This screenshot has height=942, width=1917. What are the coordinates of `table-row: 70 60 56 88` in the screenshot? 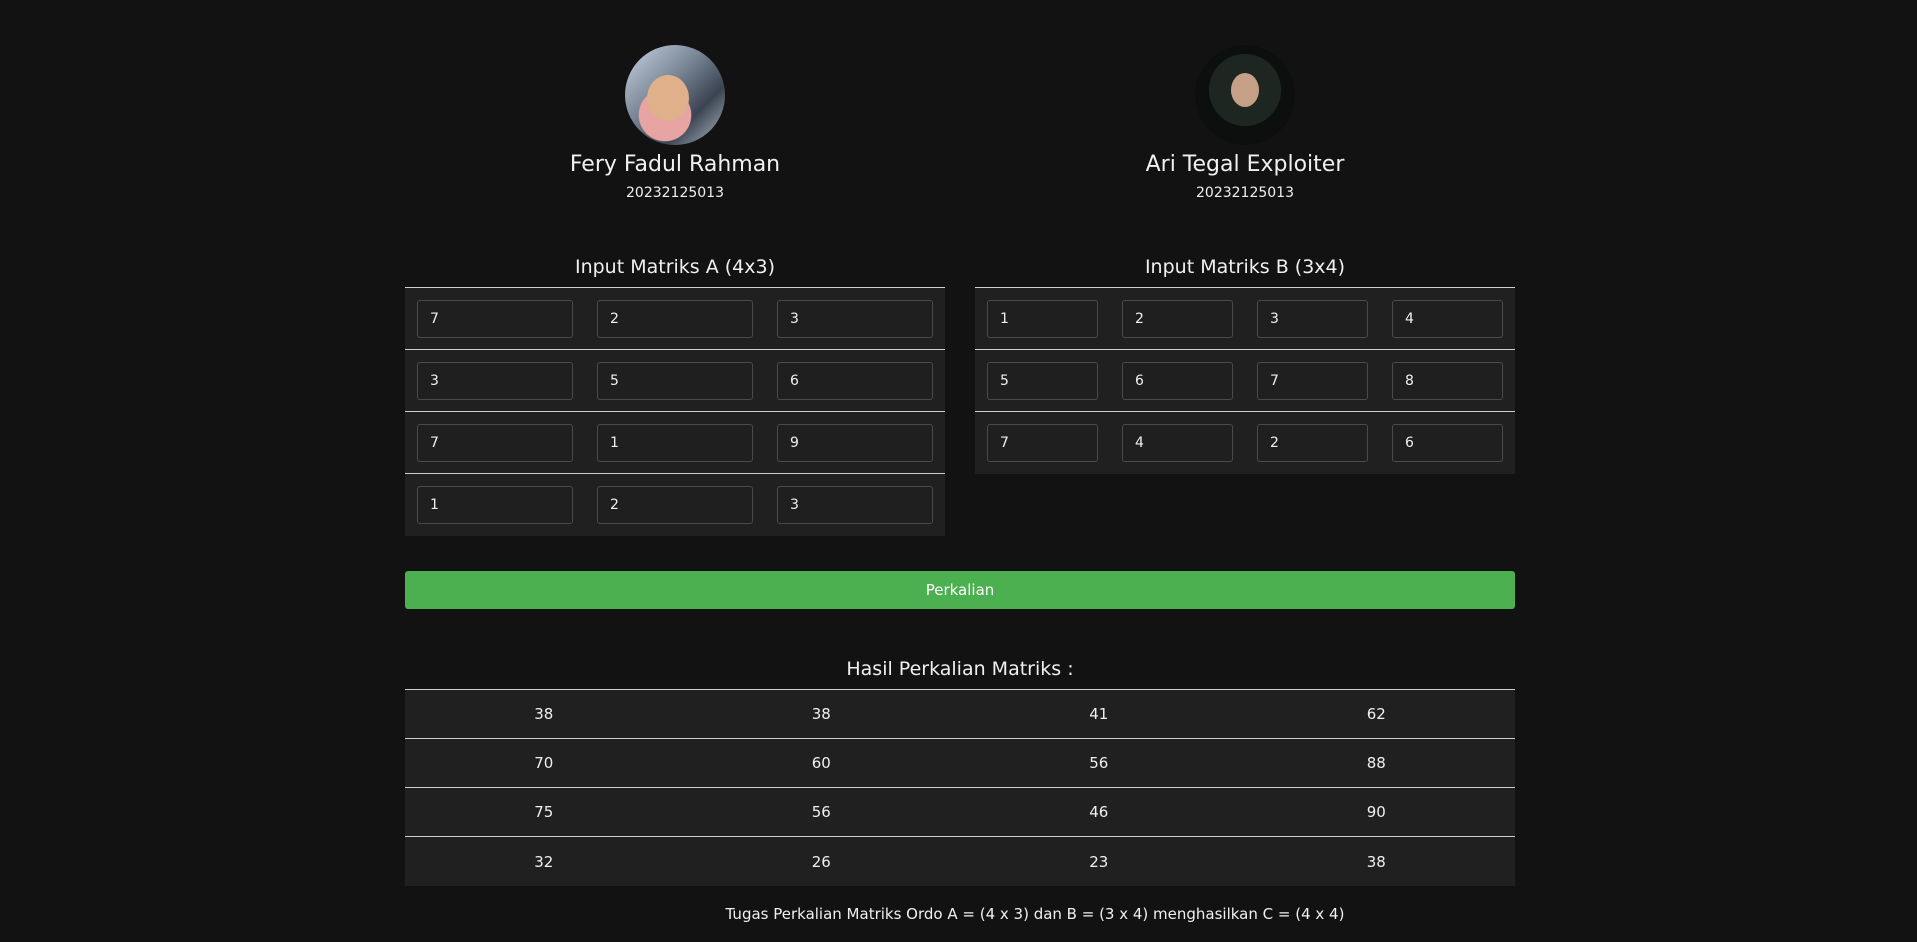 It's located at (960, 763).